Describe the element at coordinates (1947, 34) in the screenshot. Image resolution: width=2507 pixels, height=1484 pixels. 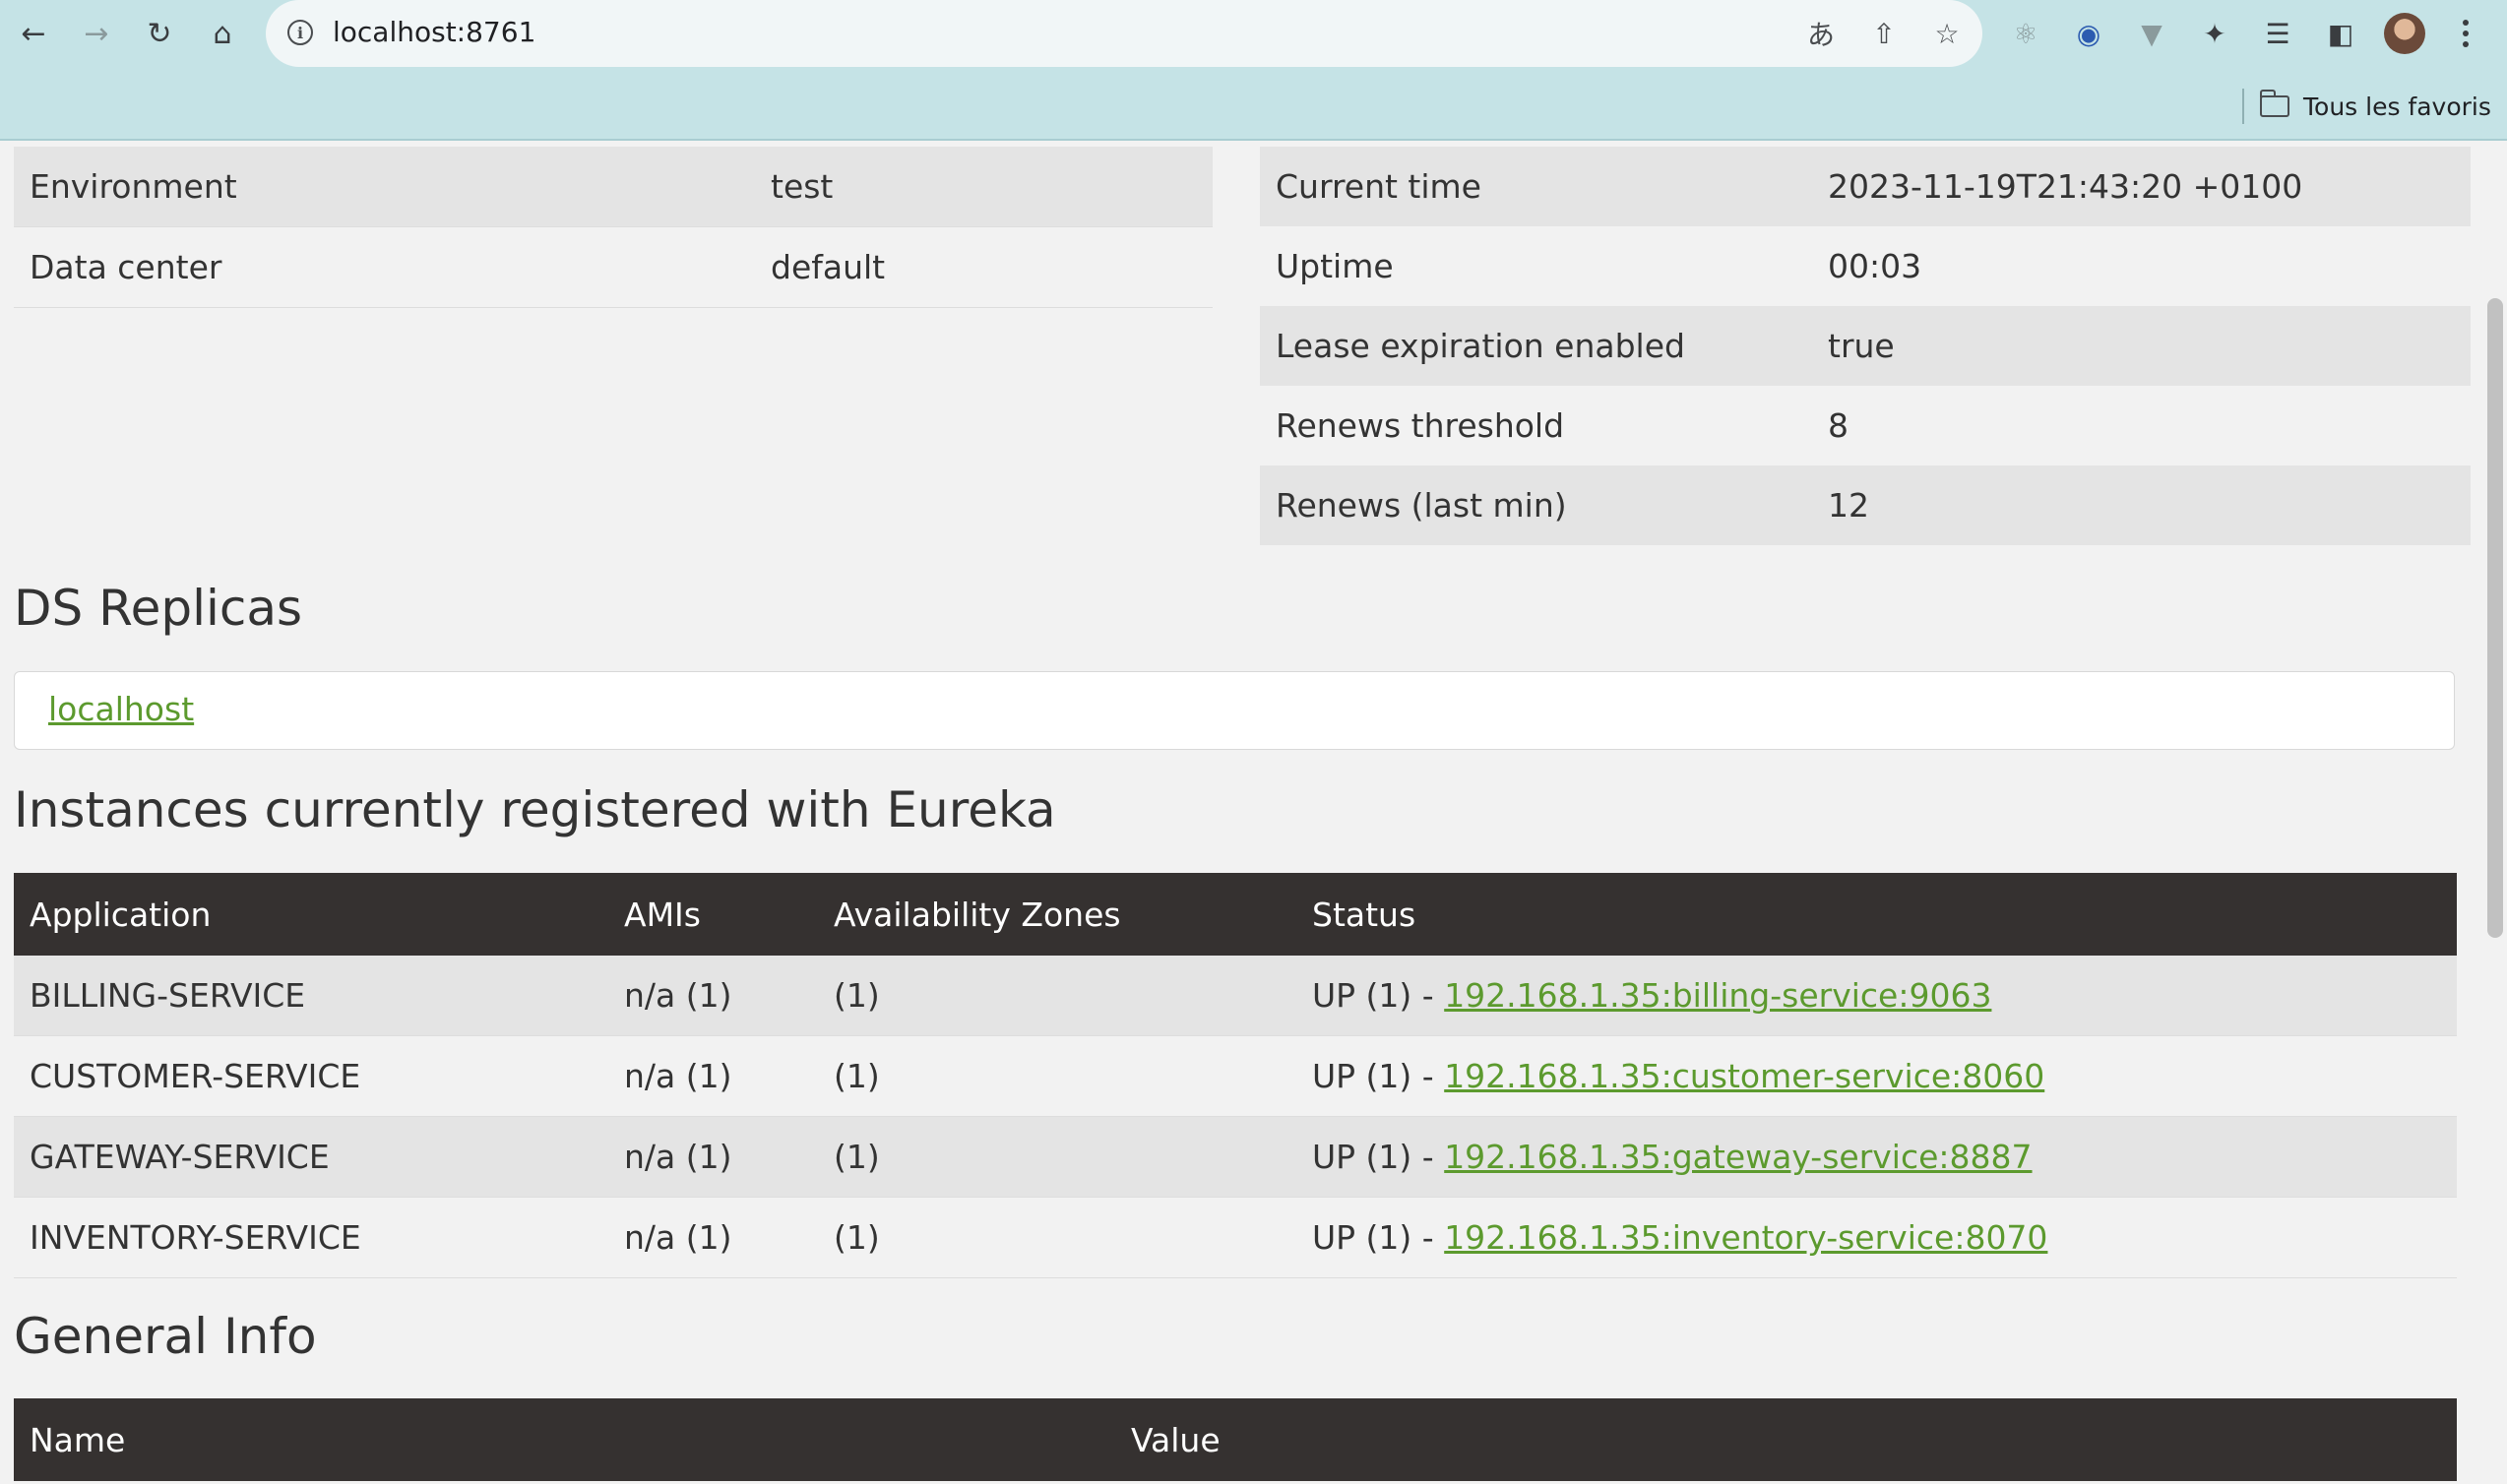
I see `bookmark-star-icon: ☆` at that location.